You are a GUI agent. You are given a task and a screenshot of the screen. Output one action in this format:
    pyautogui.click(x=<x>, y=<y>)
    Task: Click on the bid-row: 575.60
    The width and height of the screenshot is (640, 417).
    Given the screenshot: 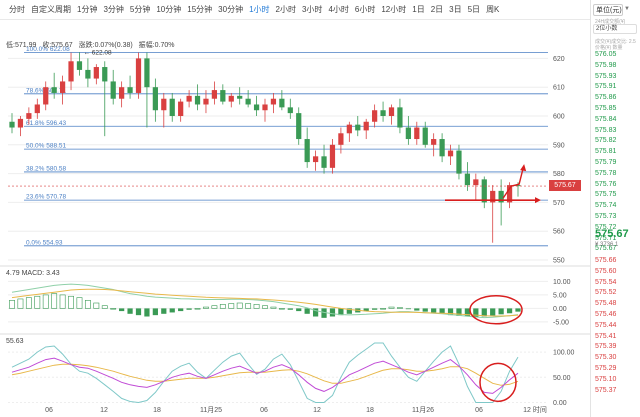 What is the action you would take?
    pyautogui.click(x=617, y=272)
    